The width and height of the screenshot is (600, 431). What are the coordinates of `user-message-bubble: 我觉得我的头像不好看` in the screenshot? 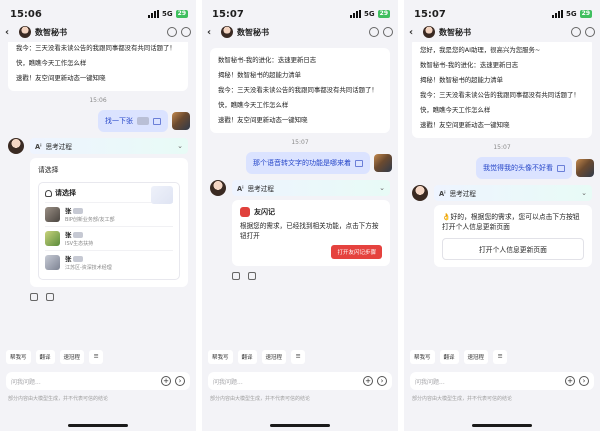 It's located at (524, 168).